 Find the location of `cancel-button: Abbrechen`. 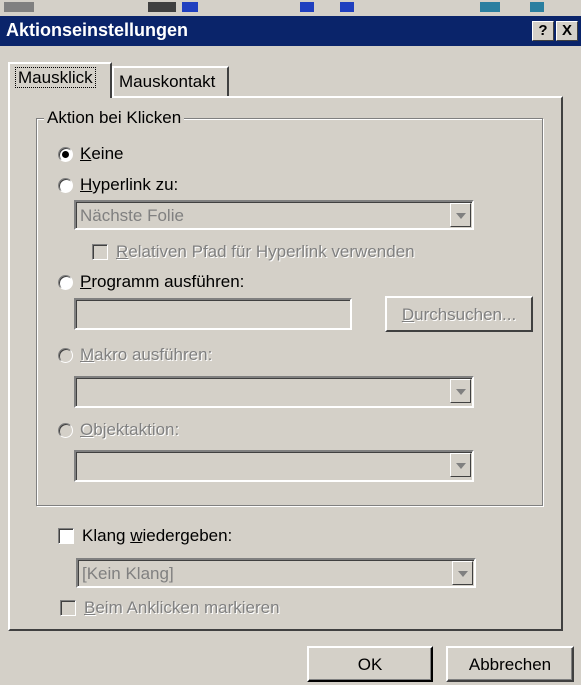

cancel-button: Abbrechen is located at coordinates (510, 664).